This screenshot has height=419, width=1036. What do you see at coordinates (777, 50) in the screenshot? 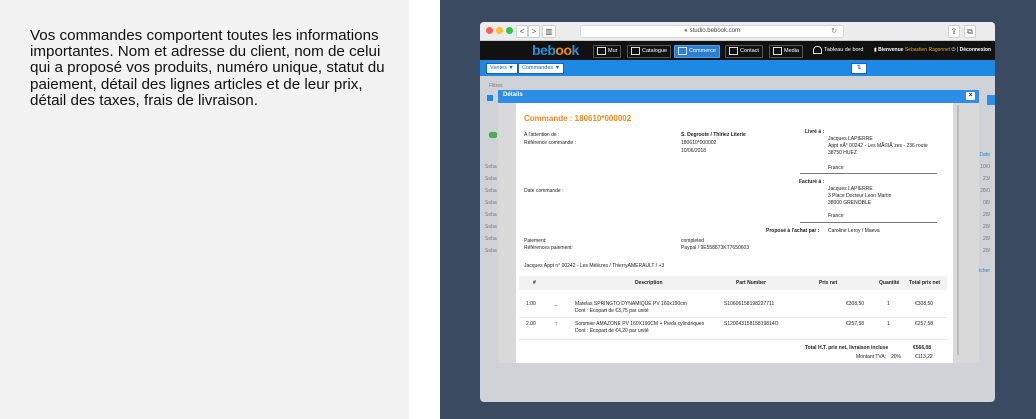
I see `media-icon` at bounding box center [777, 50].